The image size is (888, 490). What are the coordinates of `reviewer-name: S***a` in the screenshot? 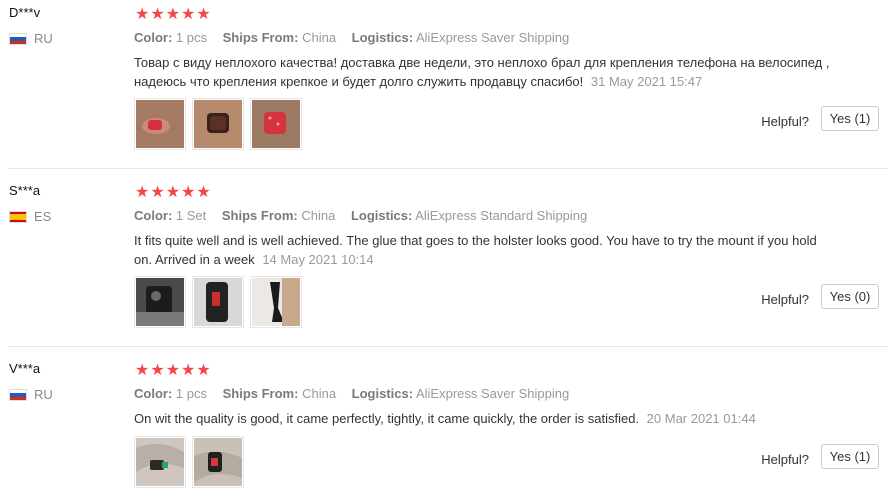 It's located at (25, 190).